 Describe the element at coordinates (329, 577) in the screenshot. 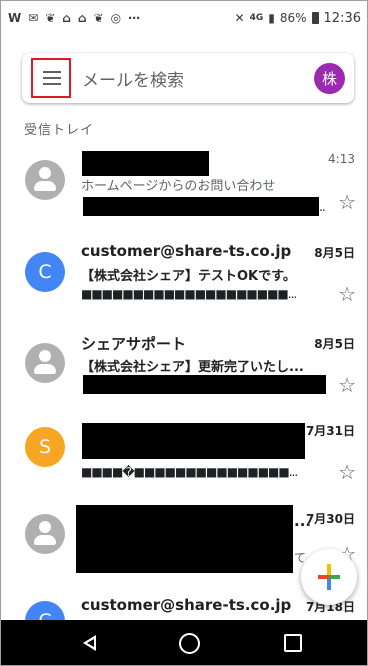

I see `compose-plus-icon` at that location.